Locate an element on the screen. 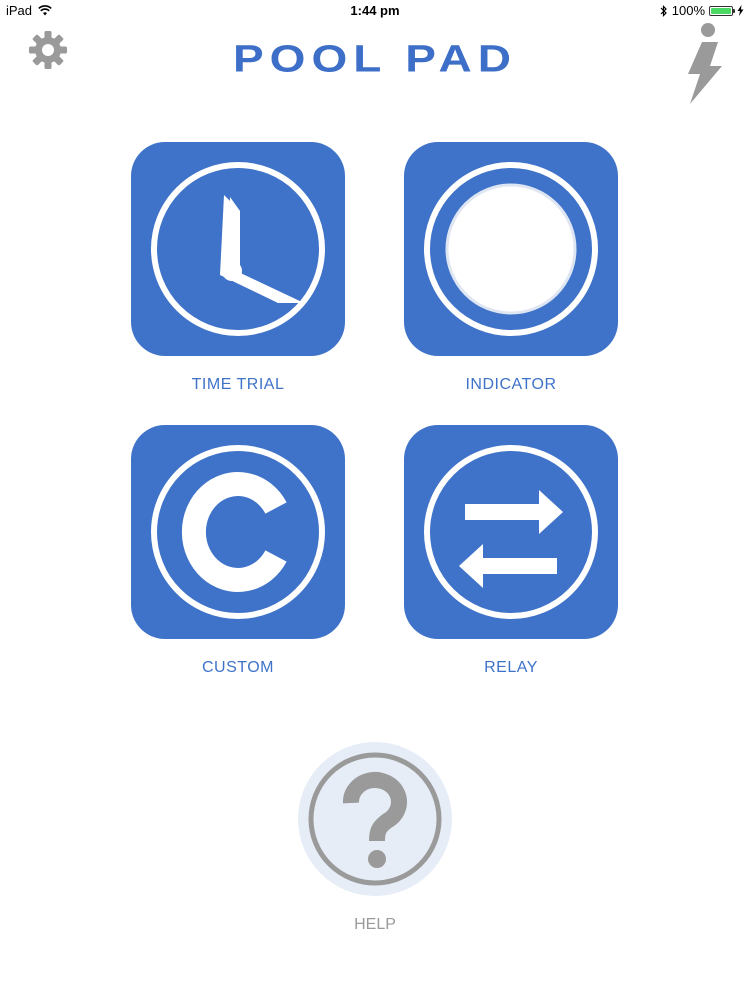  help-button: HELP is located at coordinates (375, 838).